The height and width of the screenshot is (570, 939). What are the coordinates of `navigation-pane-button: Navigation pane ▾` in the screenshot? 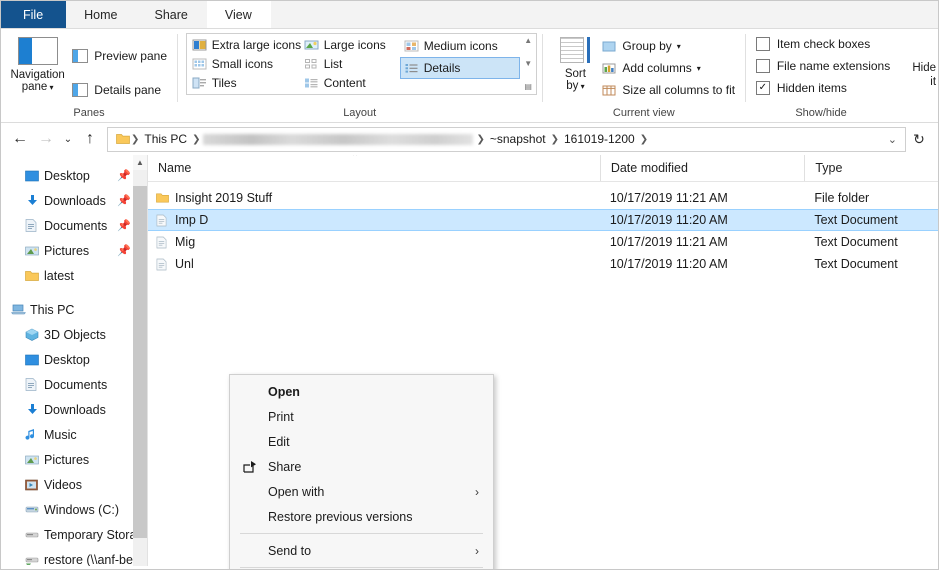 It's located at (37, 63).